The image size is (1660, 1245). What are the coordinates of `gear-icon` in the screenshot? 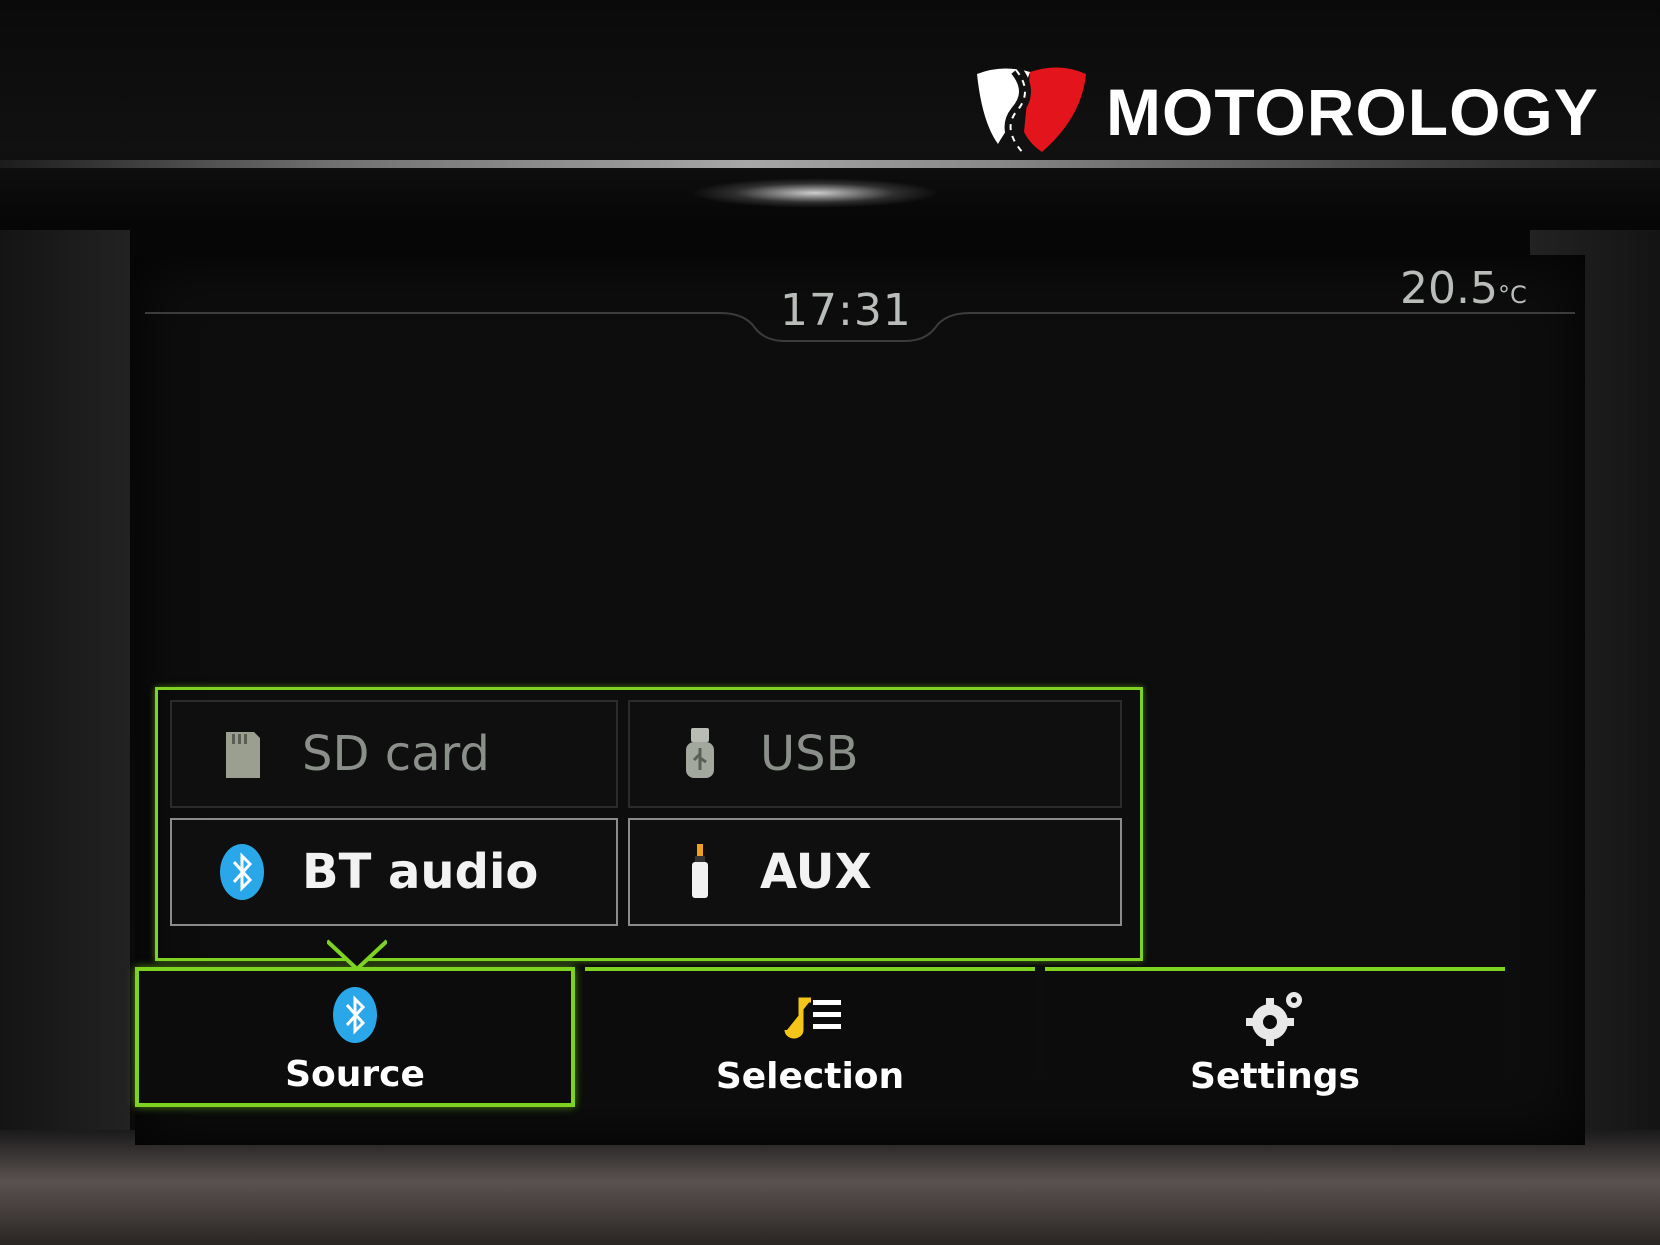 It's located at (1274, 1018).